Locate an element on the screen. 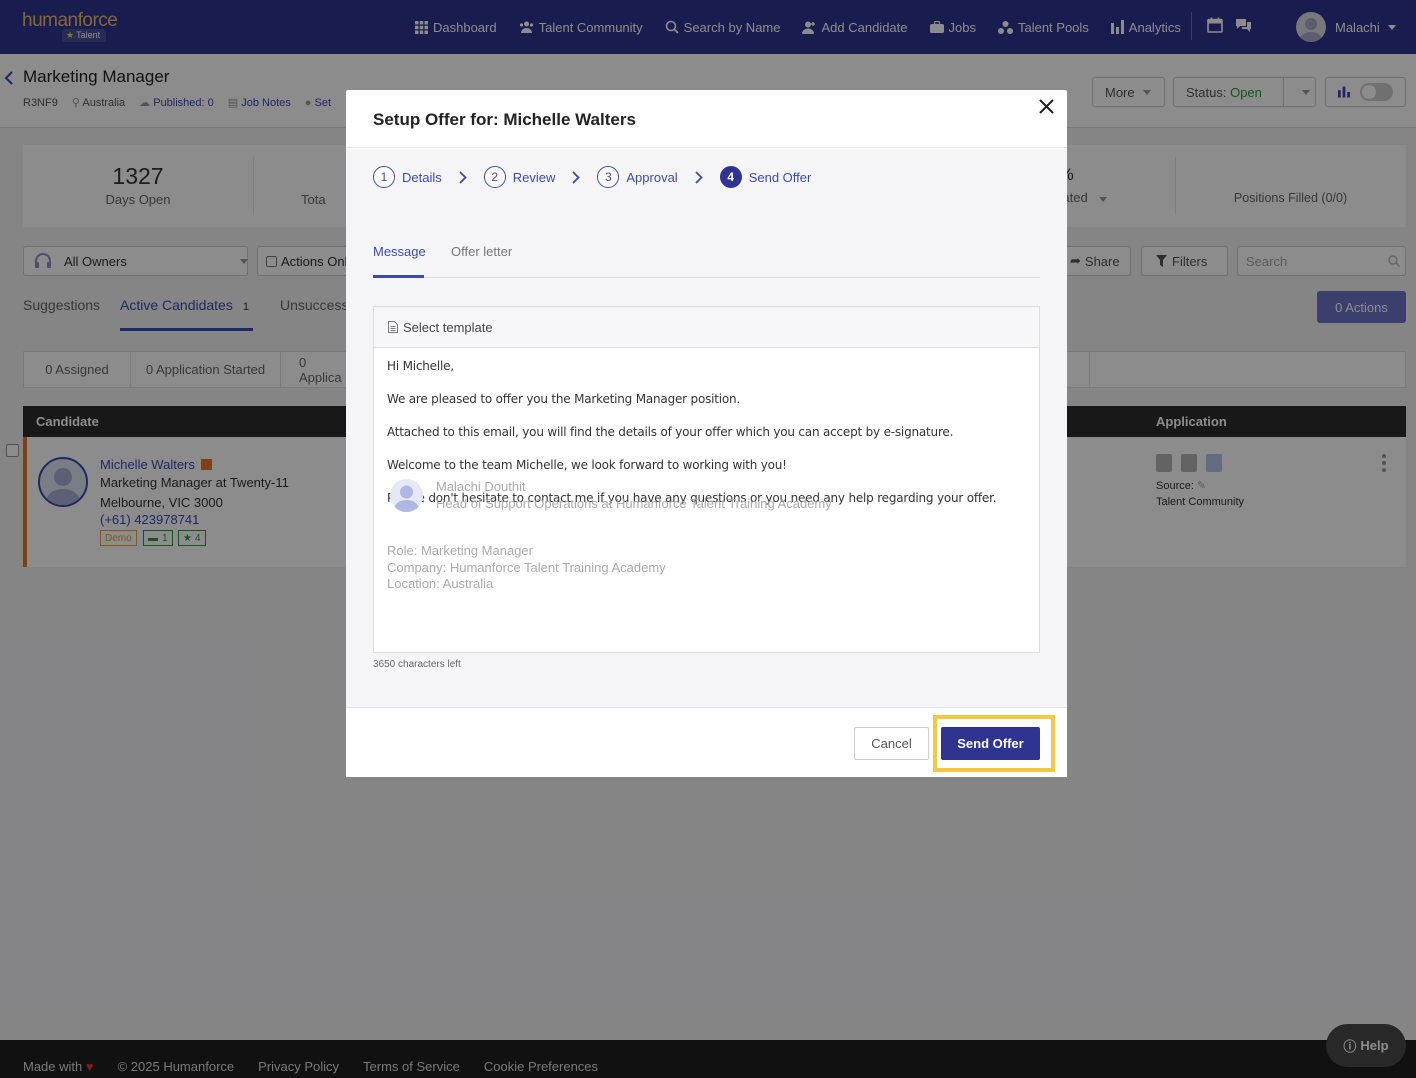 The height and width of the screenshot is (1078, 1416). characters-left: 3650 characters left is located at coordinates (417, 664).